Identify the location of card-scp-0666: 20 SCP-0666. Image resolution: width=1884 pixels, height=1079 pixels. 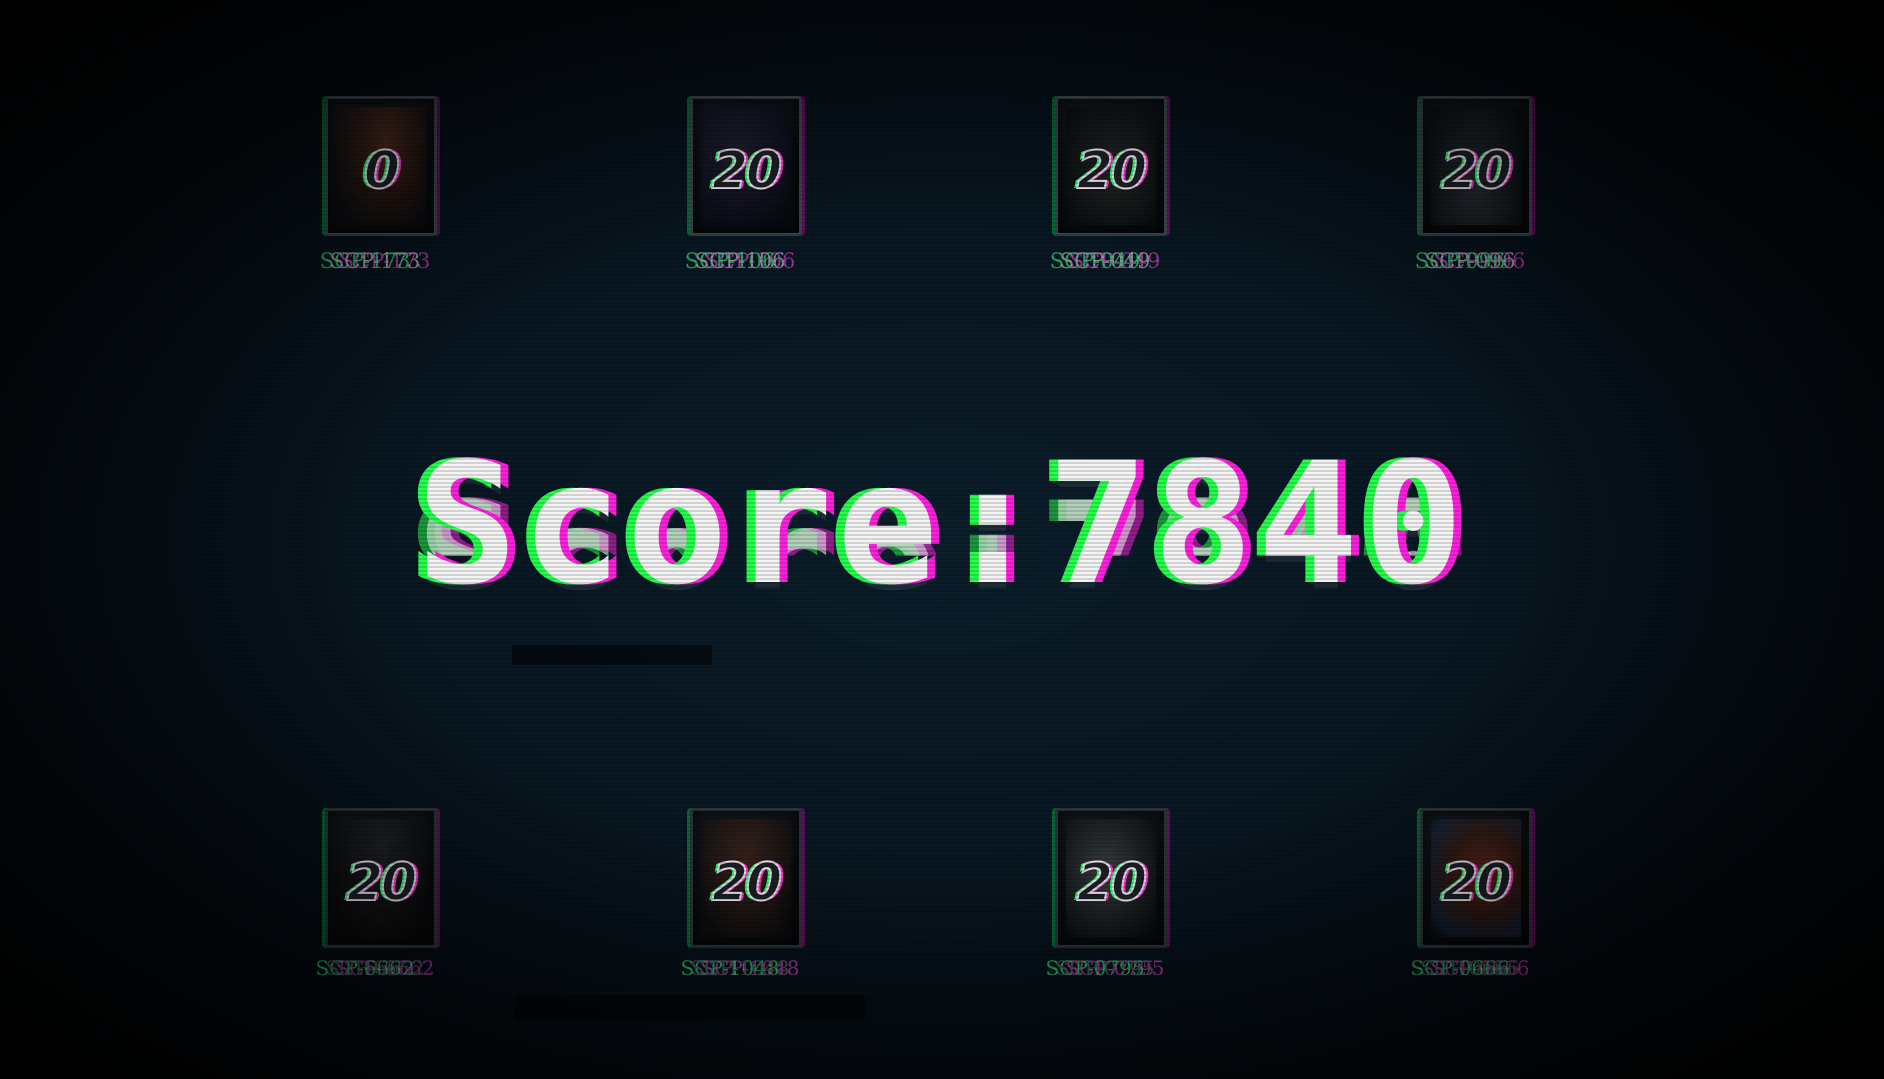
(1470, 908).